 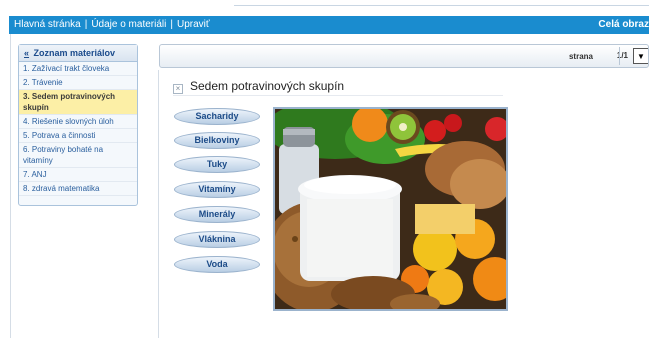 I want to click on group-button-tuky: Tuky, so click(x=217, y=164).